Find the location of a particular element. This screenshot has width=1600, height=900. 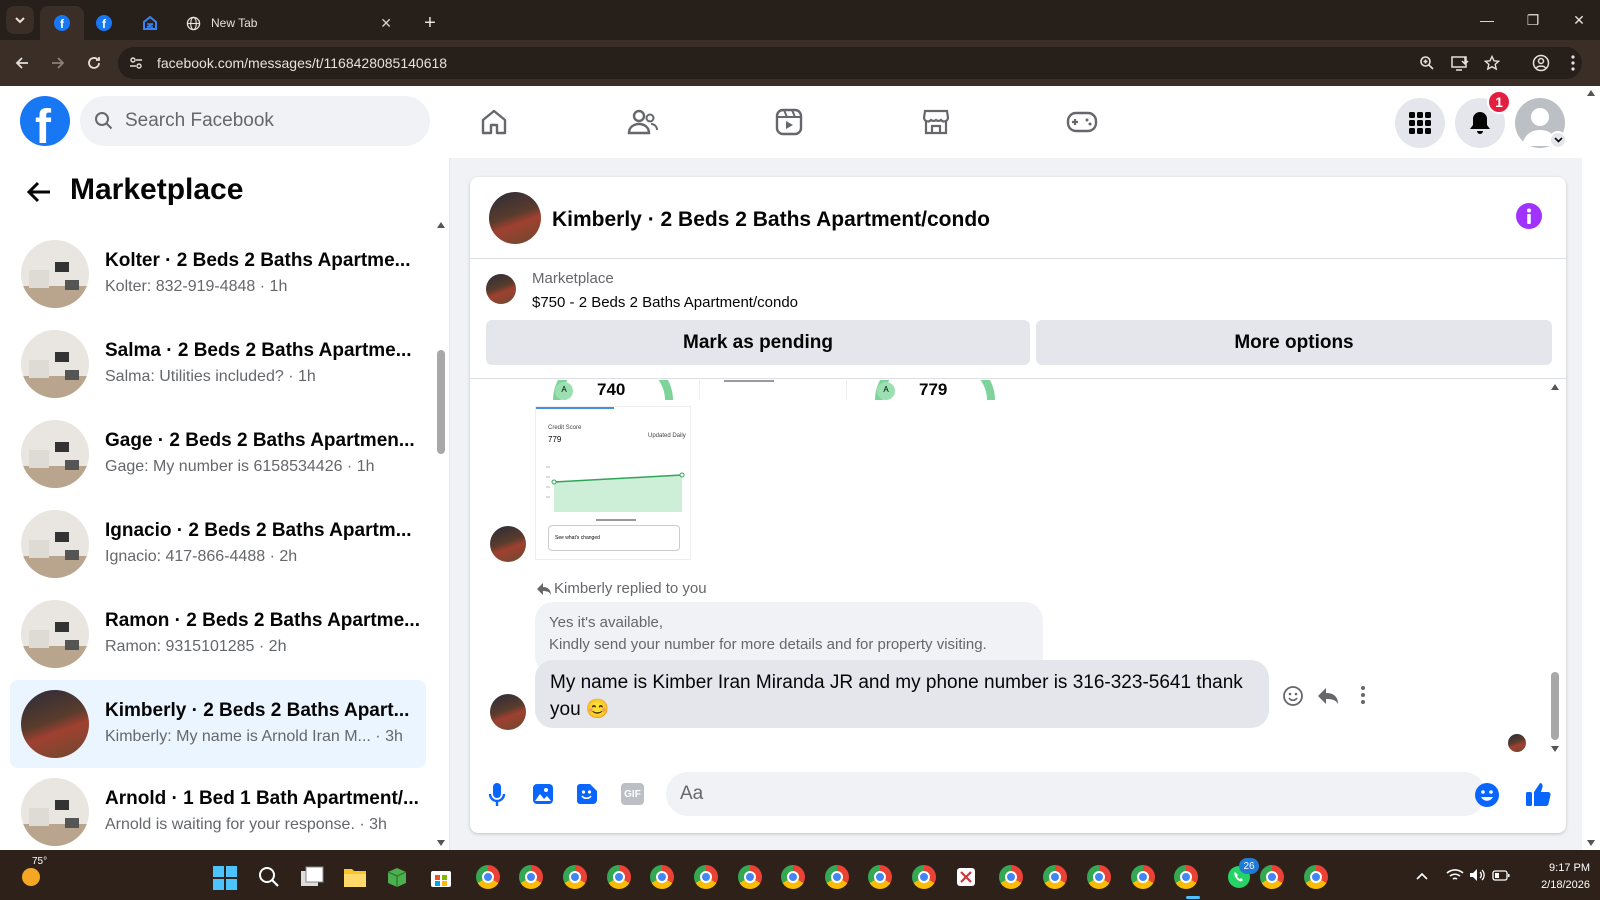

minecraft-icon is located at coordinates (397, 877).